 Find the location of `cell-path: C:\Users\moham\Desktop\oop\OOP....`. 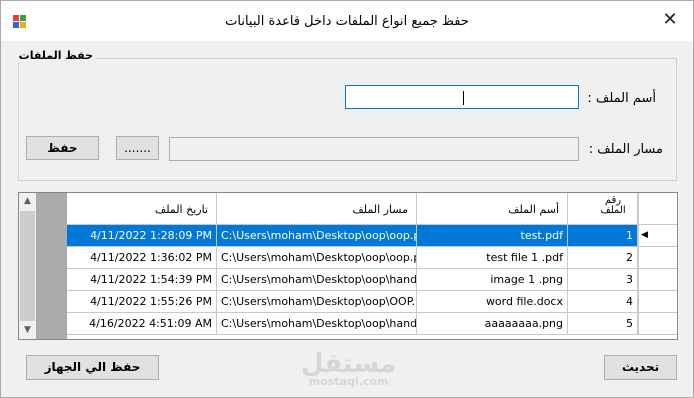

cell-path: C:\Users\moham\Desktop\oop\OOP.... is located at coordinates (317, 302).